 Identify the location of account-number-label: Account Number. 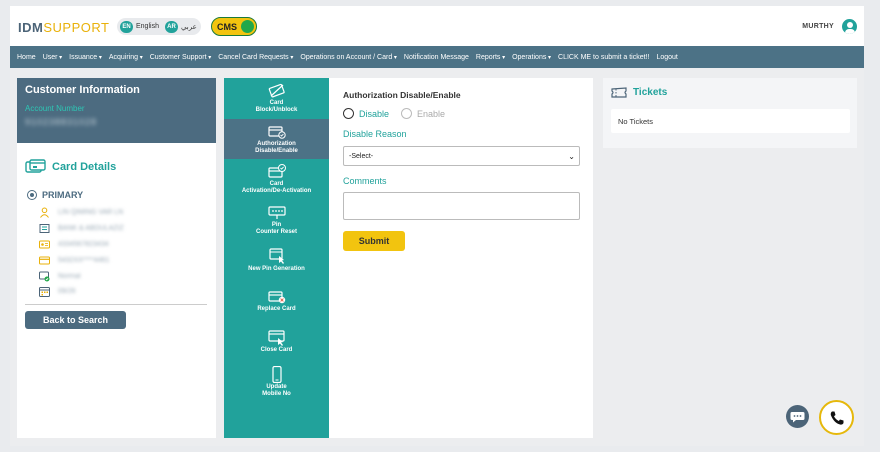
(55, 108).